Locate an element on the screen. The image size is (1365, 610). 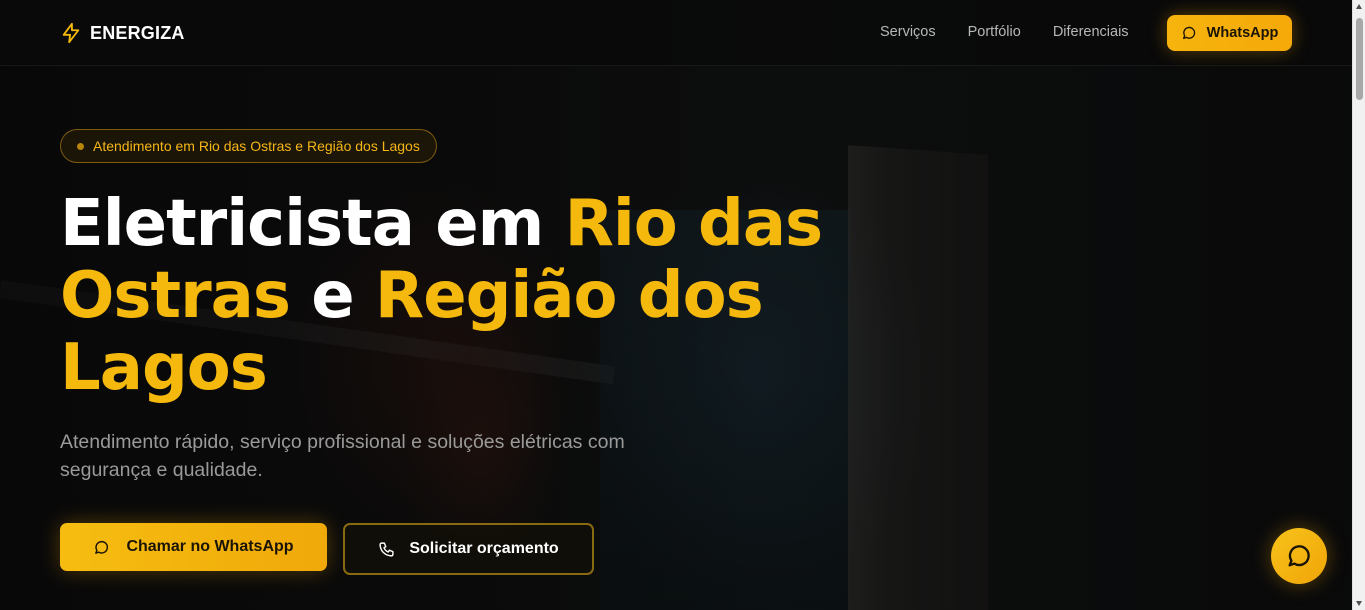
whatsapp-cta-label: Chamar no WhatsApp is located at coordinates (210, 546).